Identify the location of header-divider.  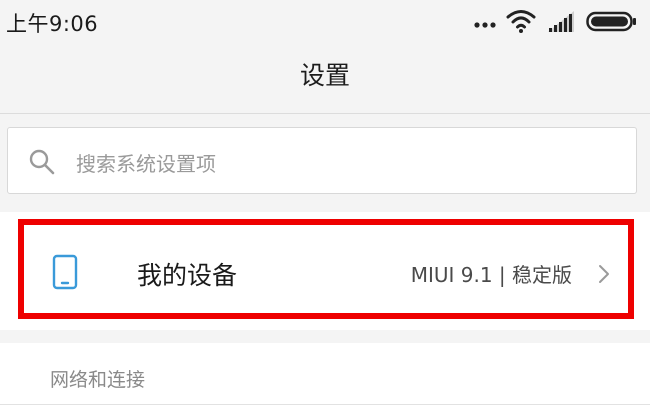
(325, 113).